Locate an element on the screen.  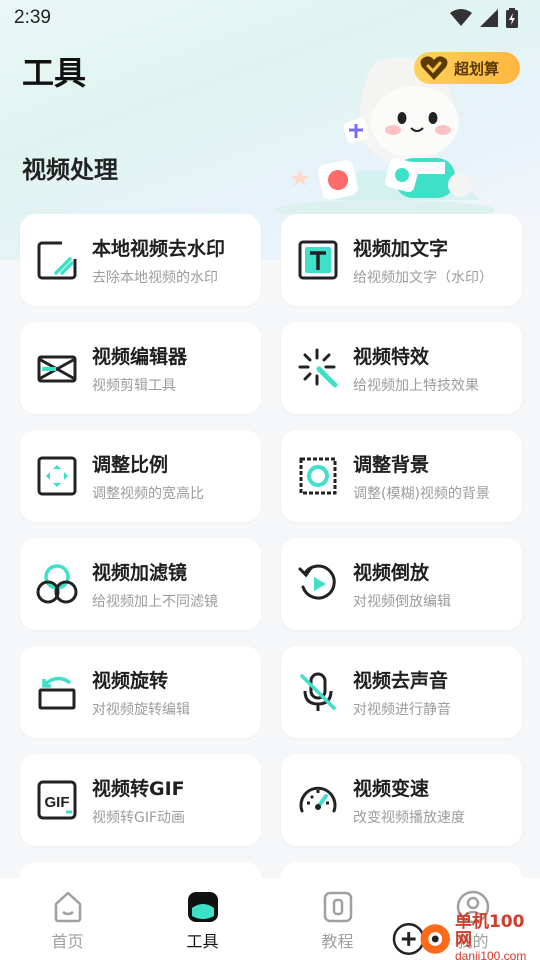
nav-label: 教程 is located at coordinates (337, 941).